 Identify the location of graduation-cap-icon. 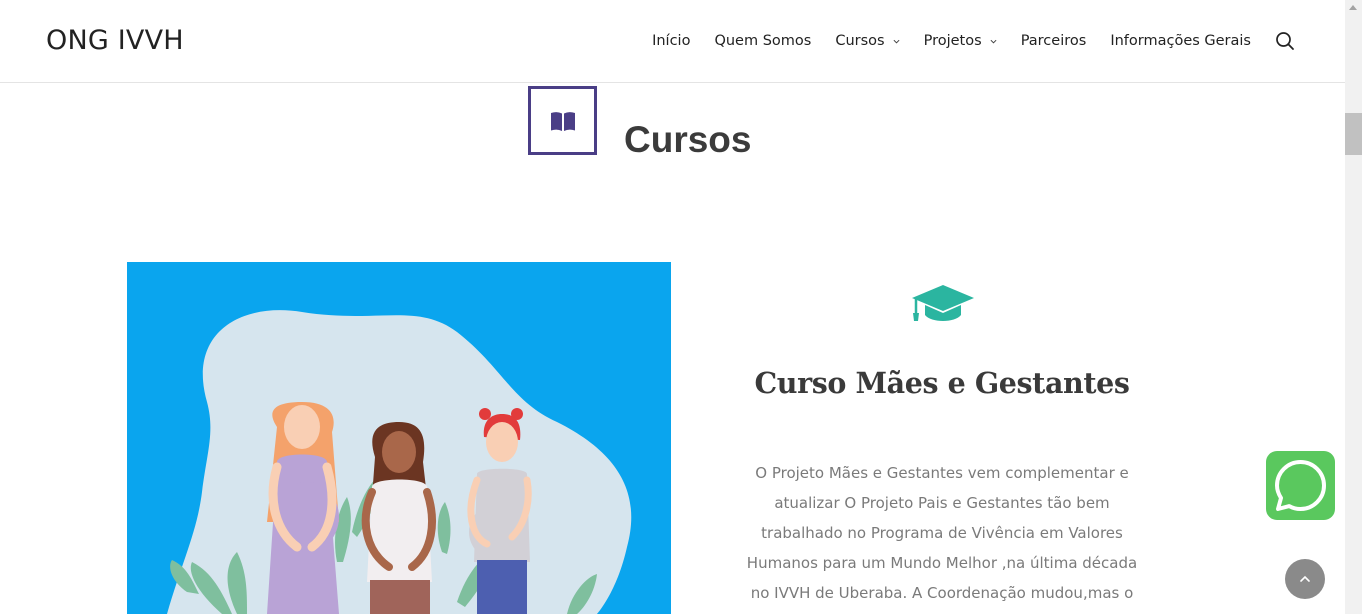
(943, 303).